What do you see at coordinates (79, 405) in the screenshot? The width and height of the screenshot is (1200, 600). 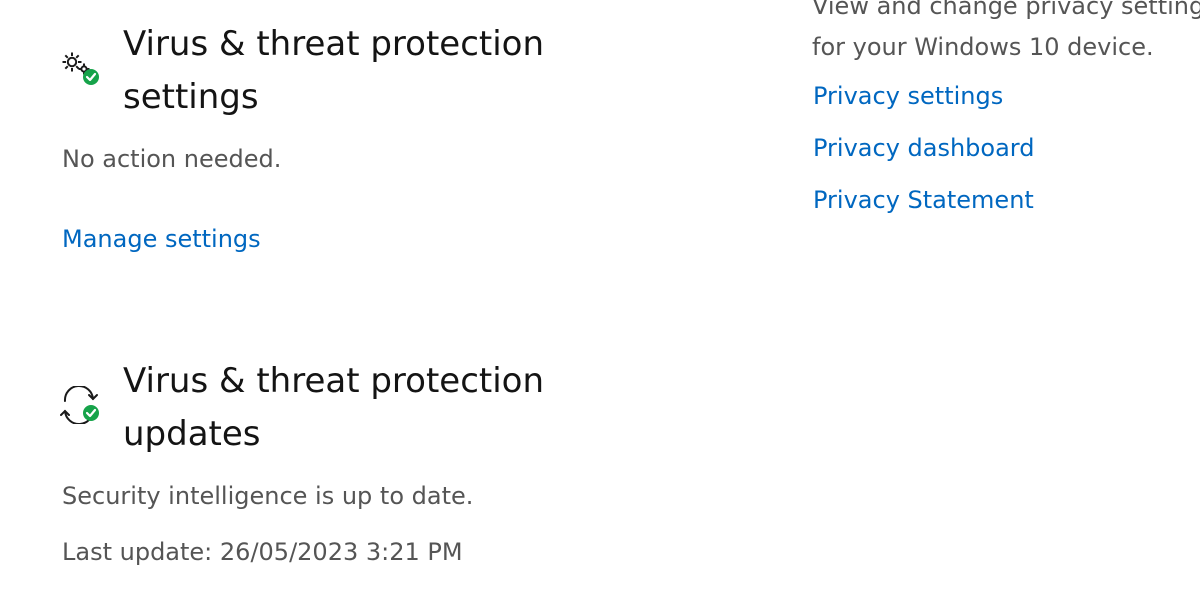 I see `sync-check-icon` at bounding box center [79, 405].